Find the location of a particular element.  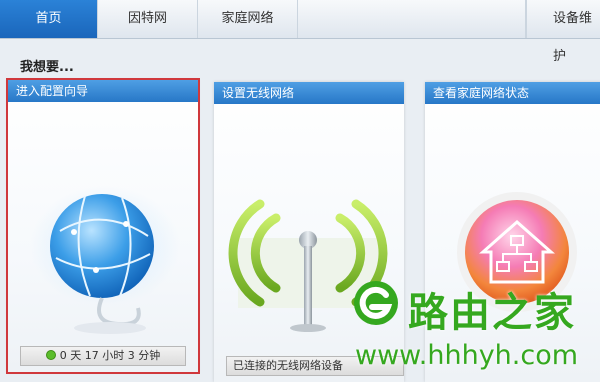

online-dot-icon is located at coordinates (50, 355).